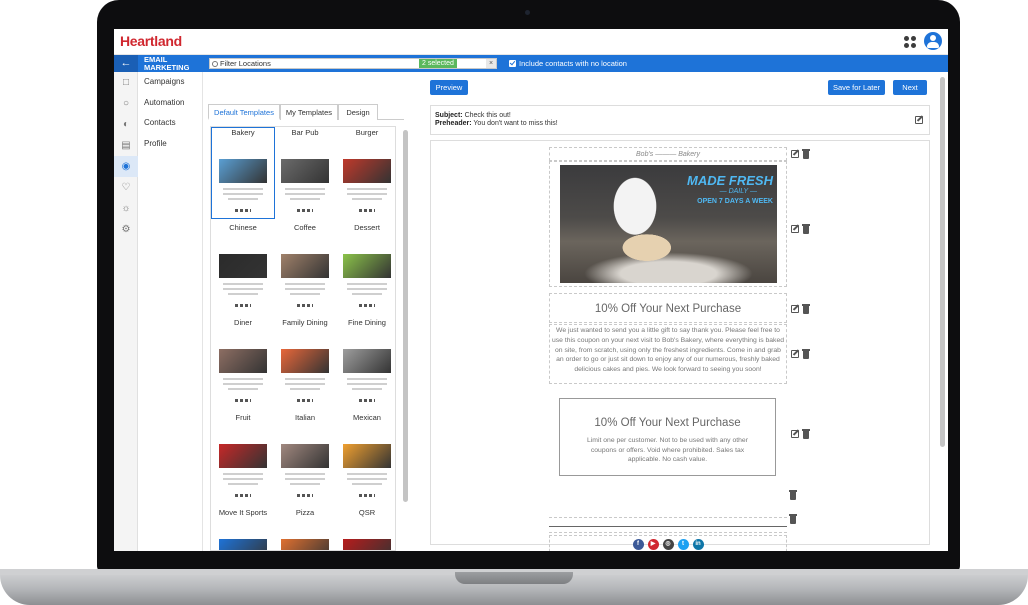  What do you see at coordinates (305, 512) in the screenshot?
I see `template-name: Pizza` at bounding box center [305, 512].